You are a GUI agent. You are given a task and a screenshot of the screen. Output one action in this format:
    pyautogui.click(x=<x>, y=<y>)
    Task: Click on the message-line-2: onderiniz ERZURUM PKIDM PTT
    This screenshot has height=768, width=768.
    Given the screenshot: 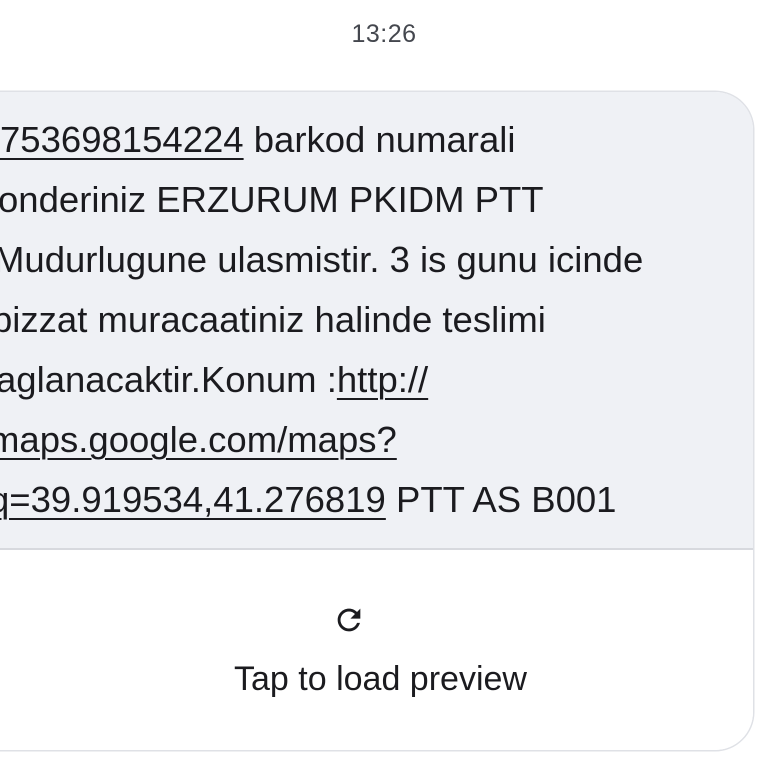 What is the action you would take?
    pyautogui.click(x=365, y=200)
    